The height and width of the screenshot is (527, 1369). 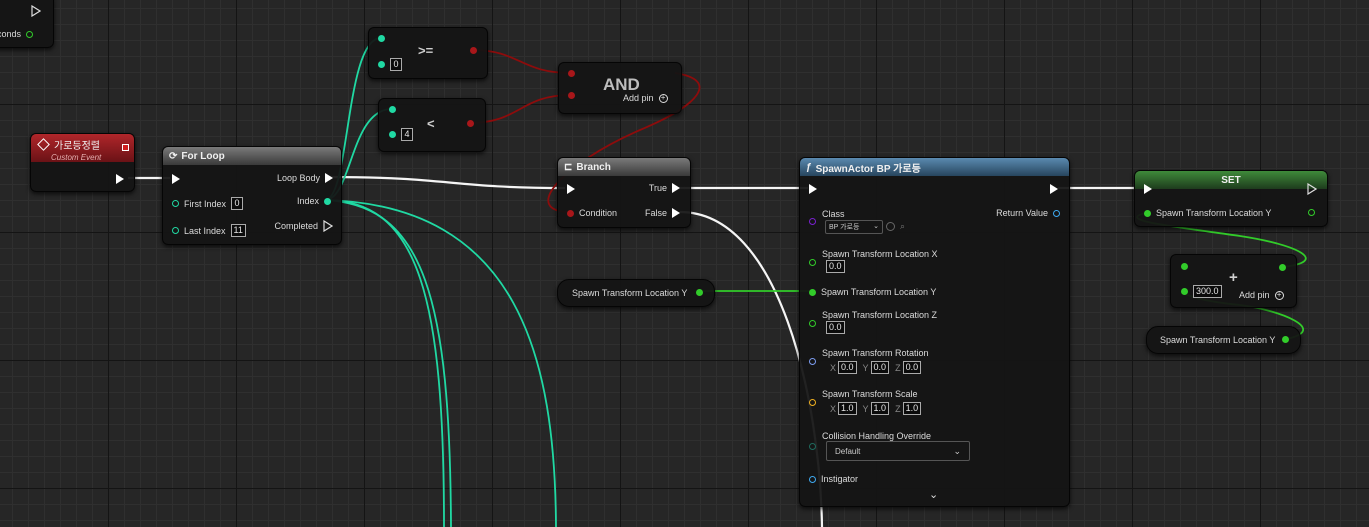 What do you see at coordinates (407, 134) in the screenshot?
I see `lt-value-field: 4` at bounding box center [407, 134].